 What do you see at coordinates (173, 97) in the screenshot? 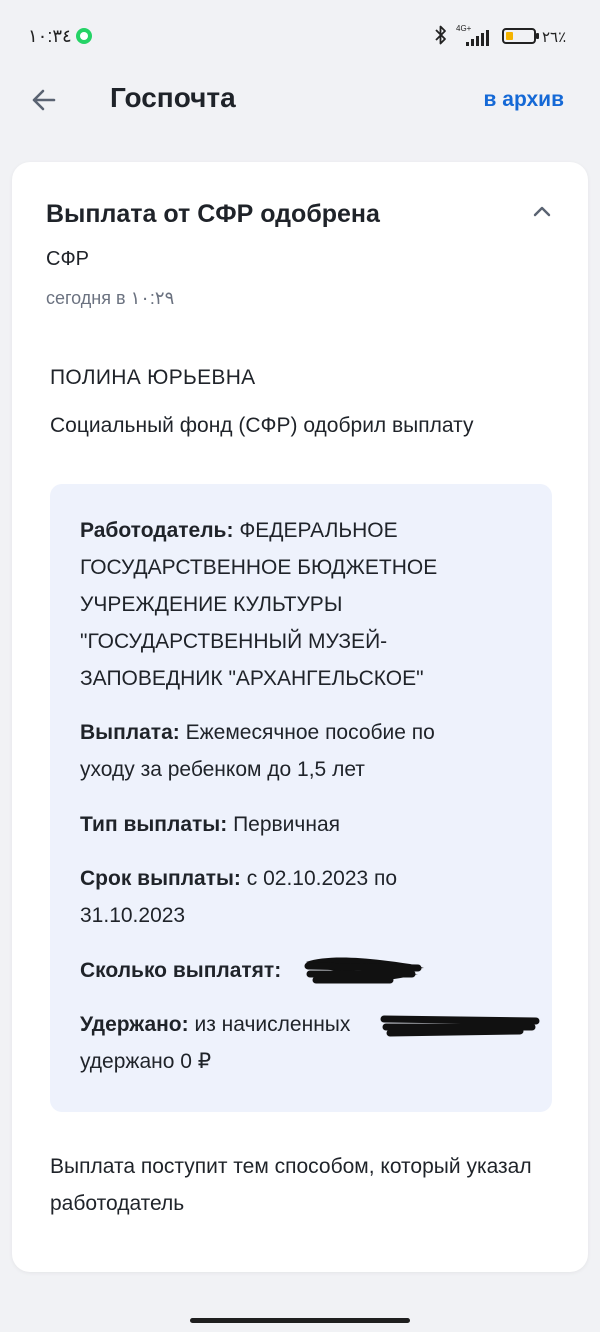
I see `page-title: Госпочта` at bounding box center [173, 97].